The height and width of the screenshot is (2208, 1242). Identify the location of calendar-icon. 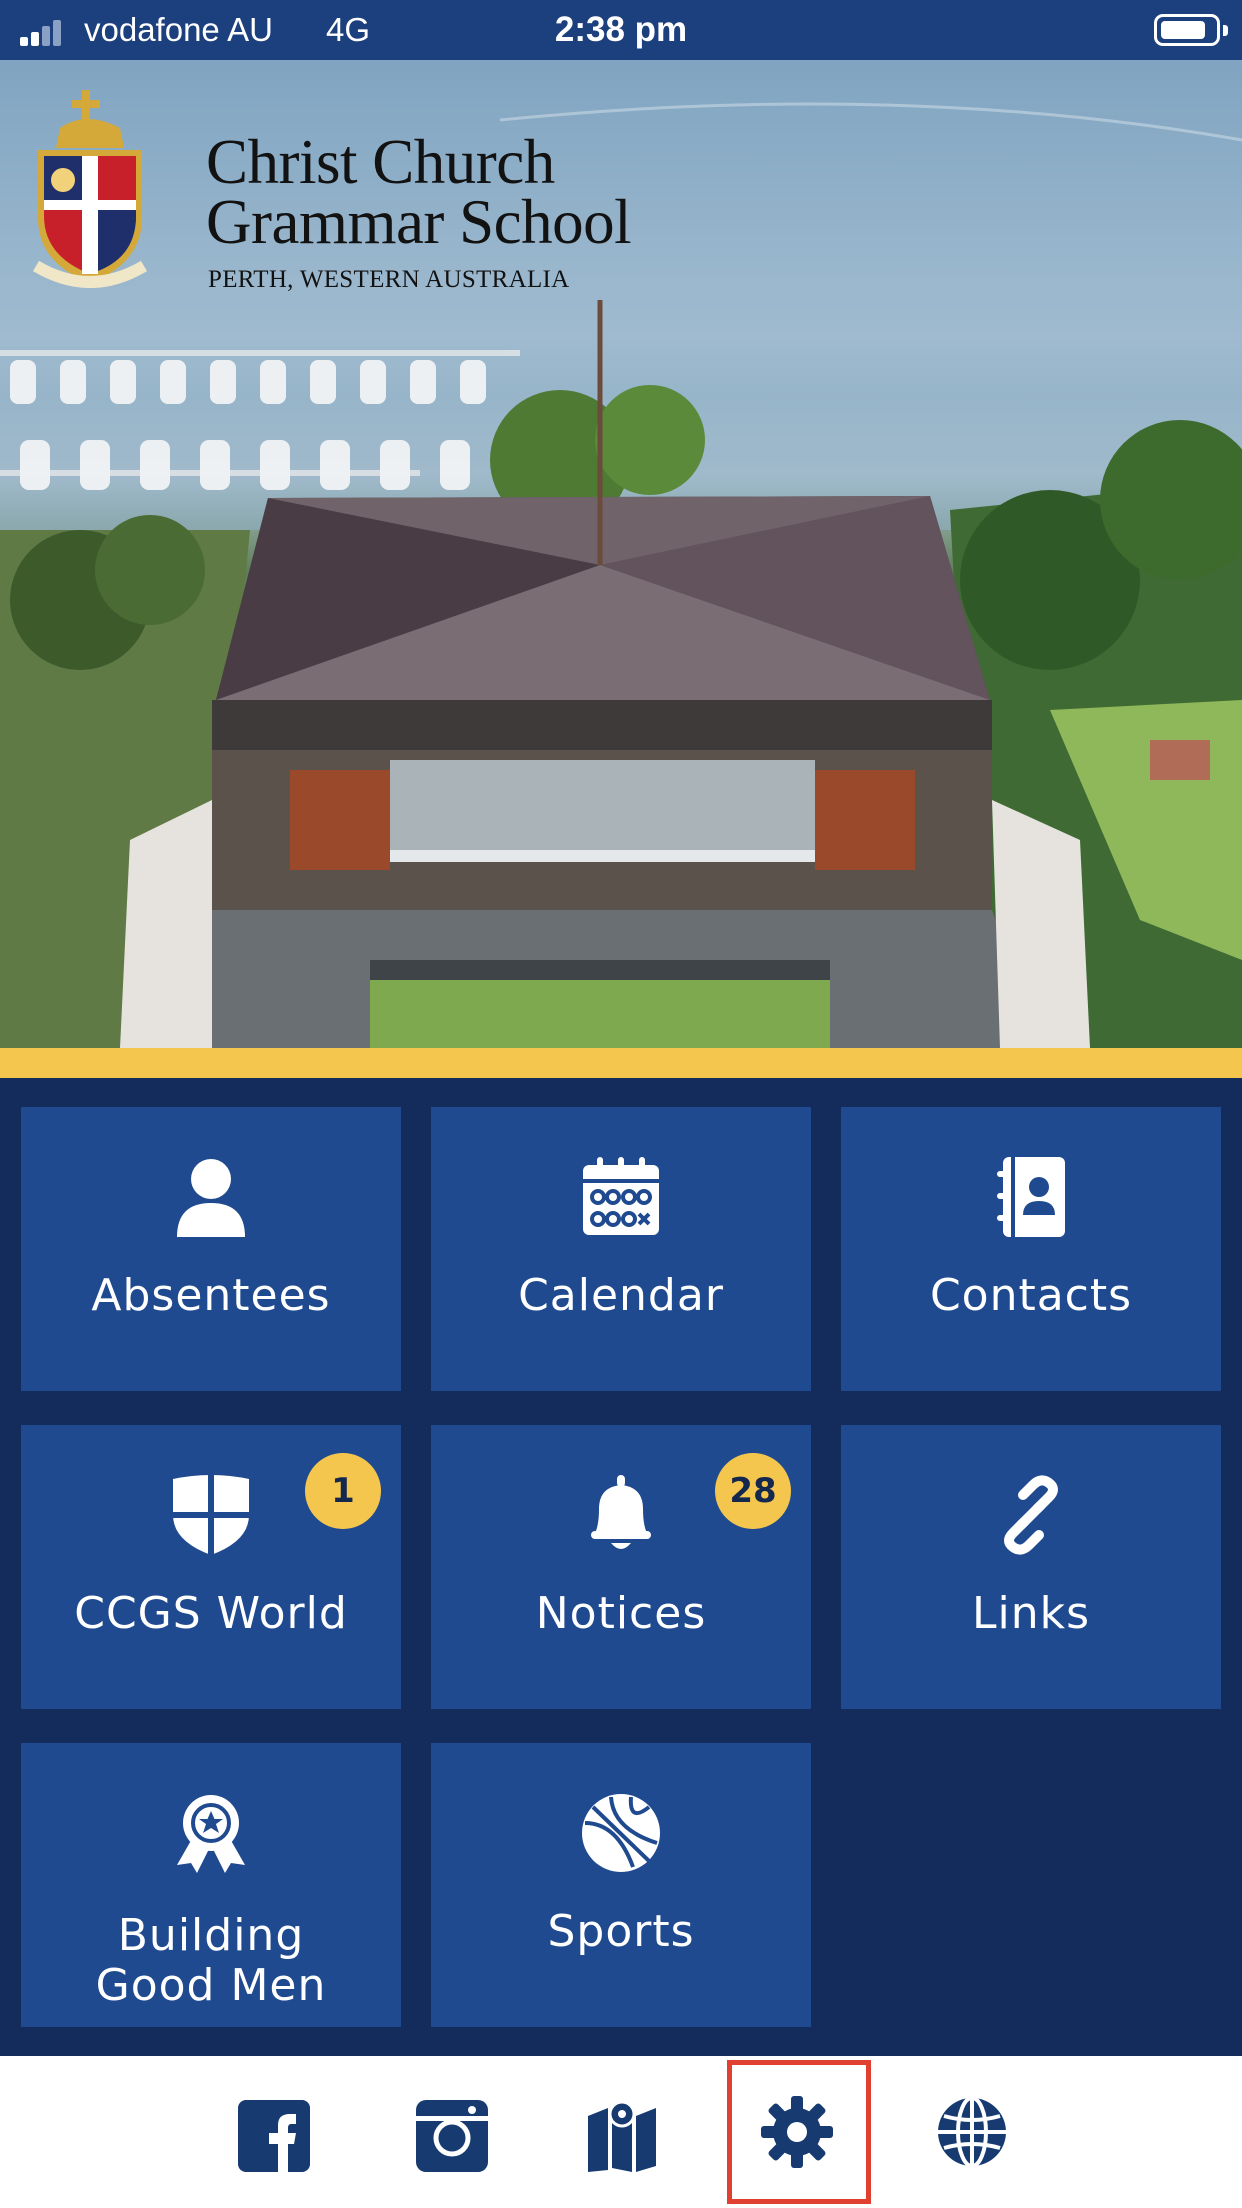
(621, 1196).